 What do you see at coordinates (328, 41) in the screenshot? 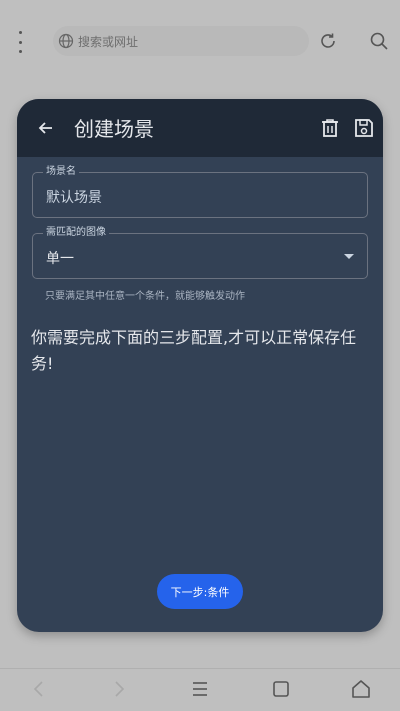
I see `refresh-icon` at bounding box center [328, 41].